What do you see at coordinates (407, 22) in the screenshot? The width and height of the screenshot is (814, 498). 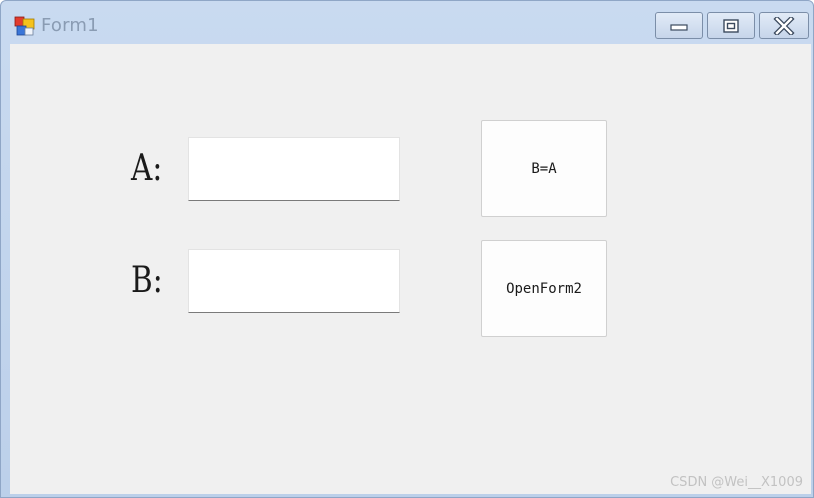 I see `title-bar: Form1` at bounding box center [407, 22].